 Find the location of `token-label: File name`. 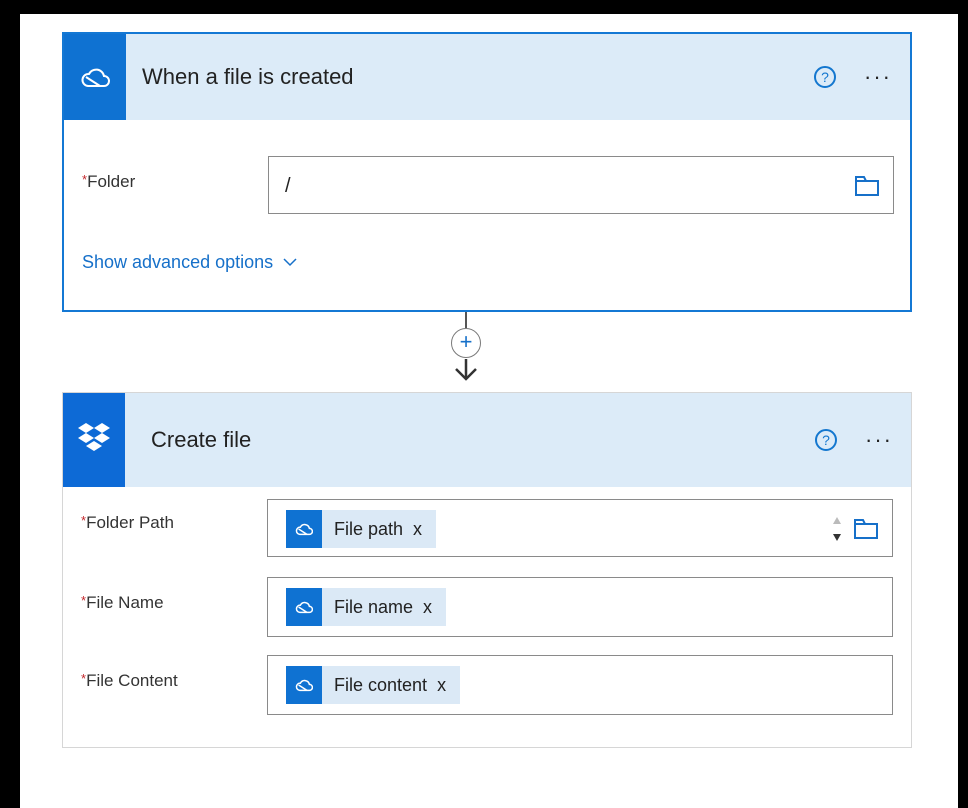

token-label: File name is located at coordinates (374, 606).